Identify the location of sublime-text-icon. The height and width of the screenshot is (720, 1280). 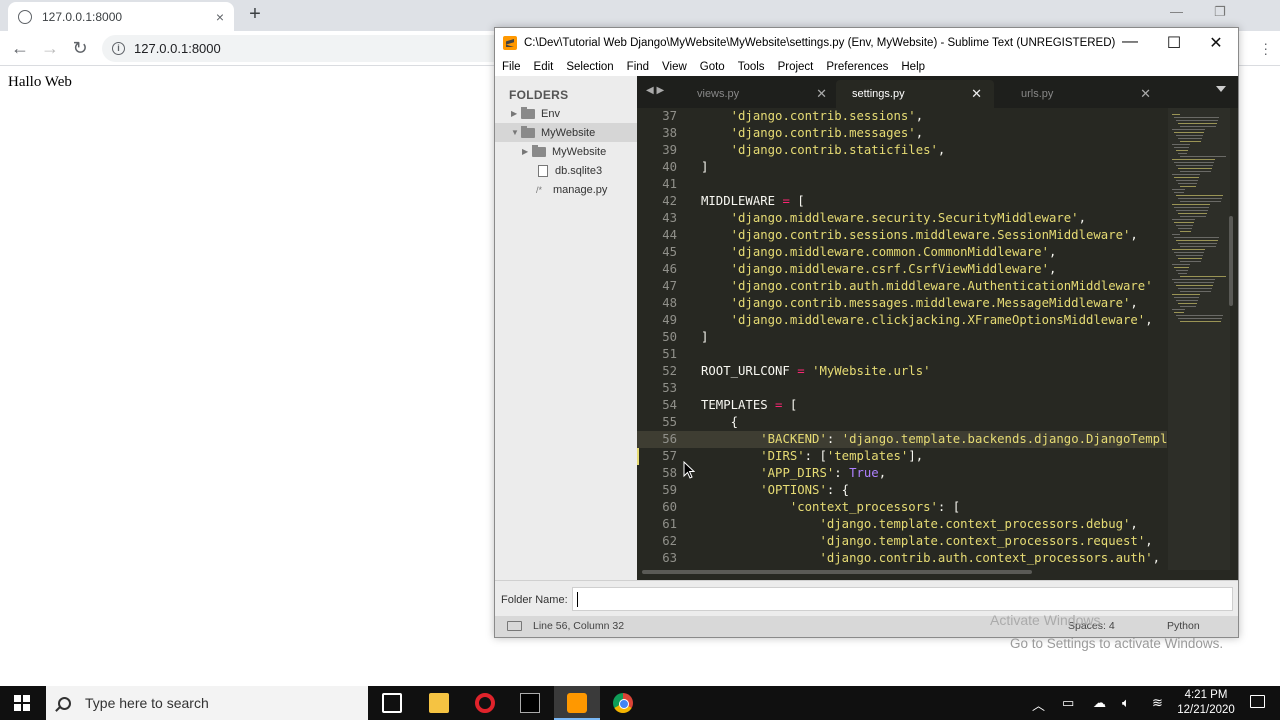
(577, 703).